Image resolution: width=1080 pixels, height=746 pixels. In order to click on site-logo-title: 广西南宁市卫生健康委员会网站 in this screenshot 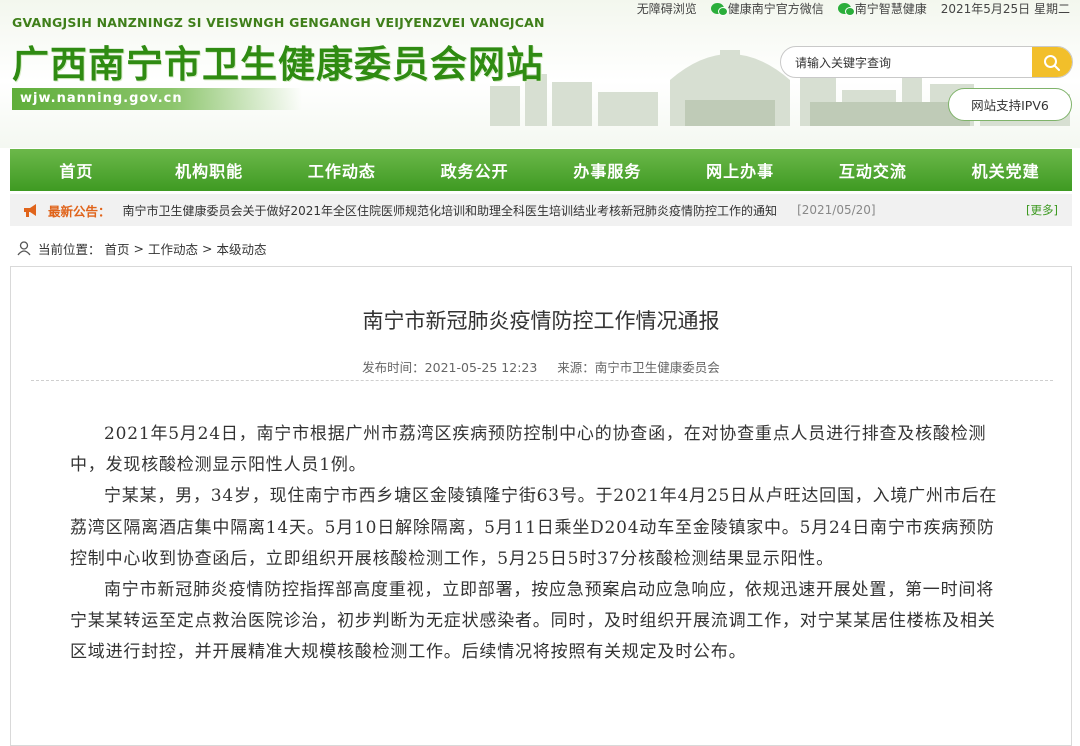, I will do `click(278, 61)`.